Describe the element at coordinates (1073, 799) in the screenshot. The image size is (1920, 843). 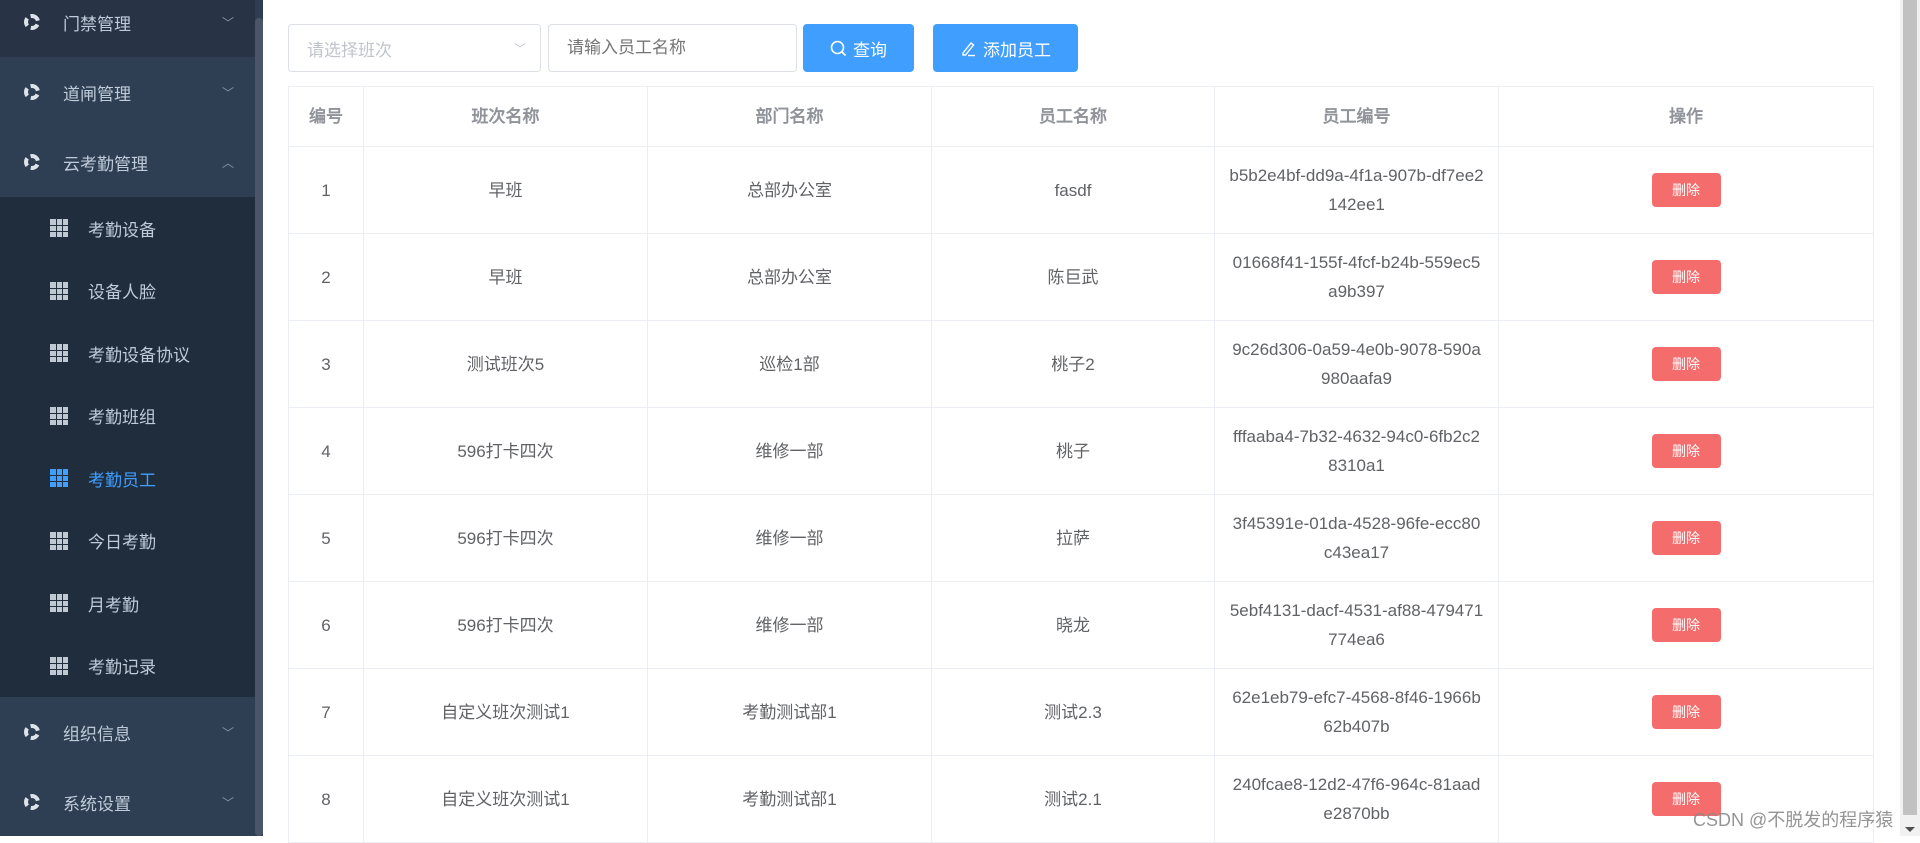
I see `table-cell: 测试2.1` at that location.